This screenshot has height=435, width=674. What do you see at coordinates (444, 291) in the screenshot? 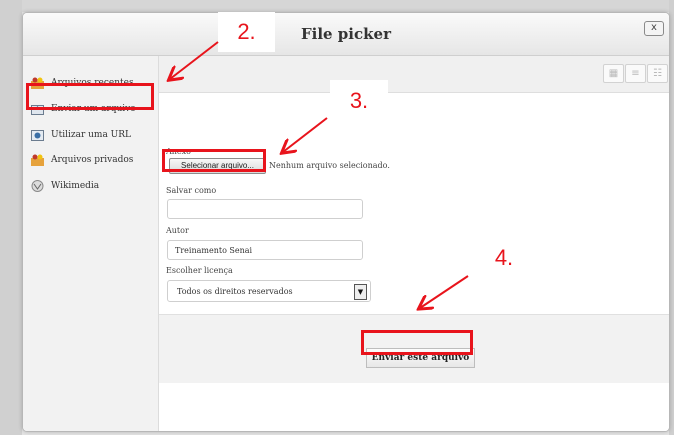
I see `arrow-step4` at bounding box center [444, 291].